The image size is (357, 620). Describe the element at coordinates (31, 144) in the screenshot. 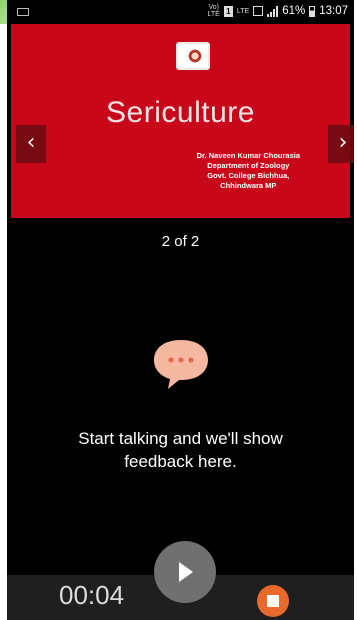

I see `previous-slide-button: ‹` at that location.